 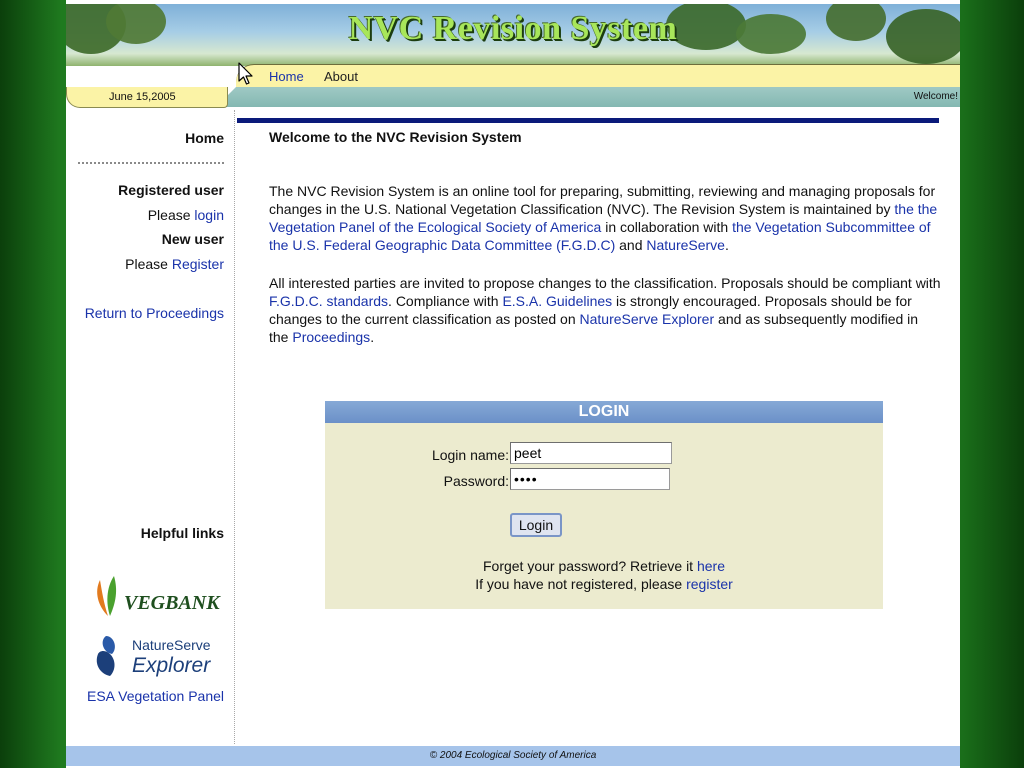 I want to click on intro-text: in collaboration with, so click(x=667, y=227).